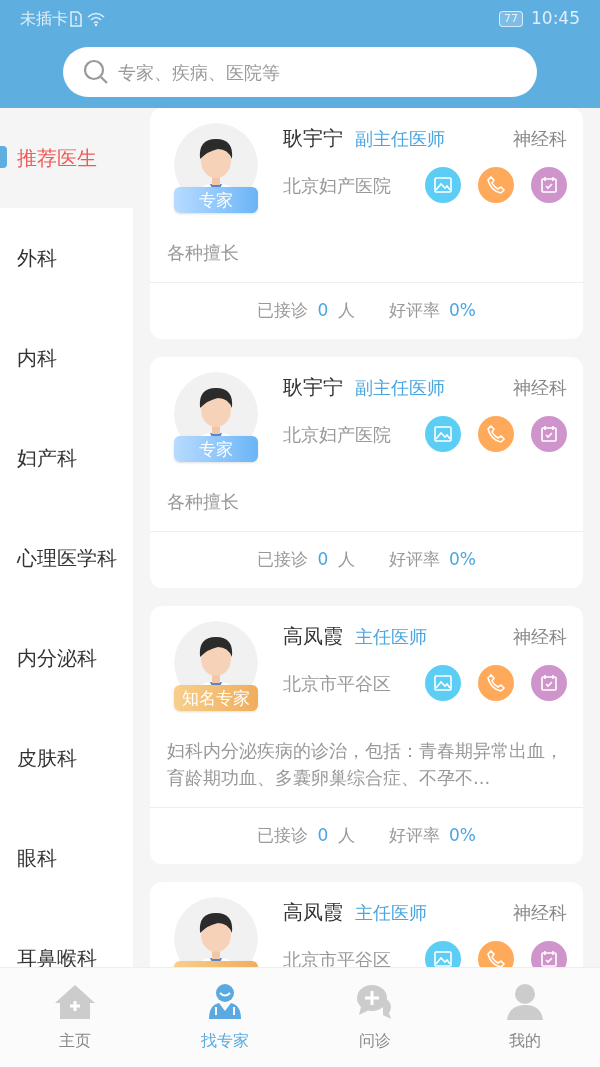 Image resolution: width=600 pixels, height=1067 pixels. I want to click on nav-tab: 我的, so click(525, 1017).